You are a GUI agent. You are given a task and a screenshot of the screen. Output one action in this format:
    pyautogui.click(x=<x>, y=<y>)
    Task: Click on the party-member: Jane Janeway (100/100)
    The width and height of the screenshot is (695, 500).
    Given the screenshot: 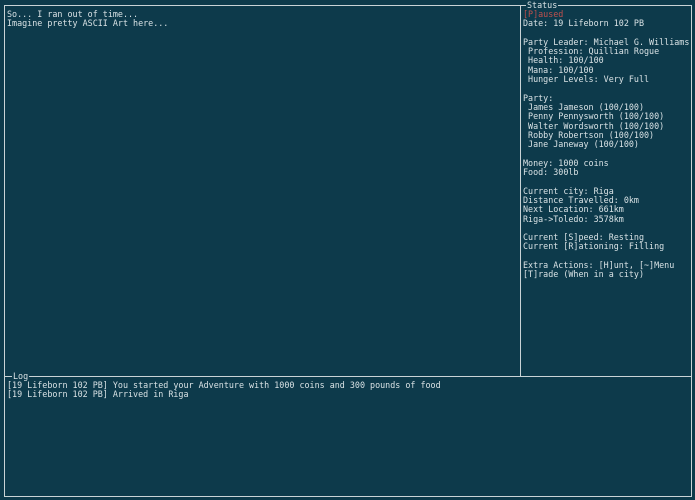 What is the action you would take?
    pyautogui.click(x=581, y=144)
    